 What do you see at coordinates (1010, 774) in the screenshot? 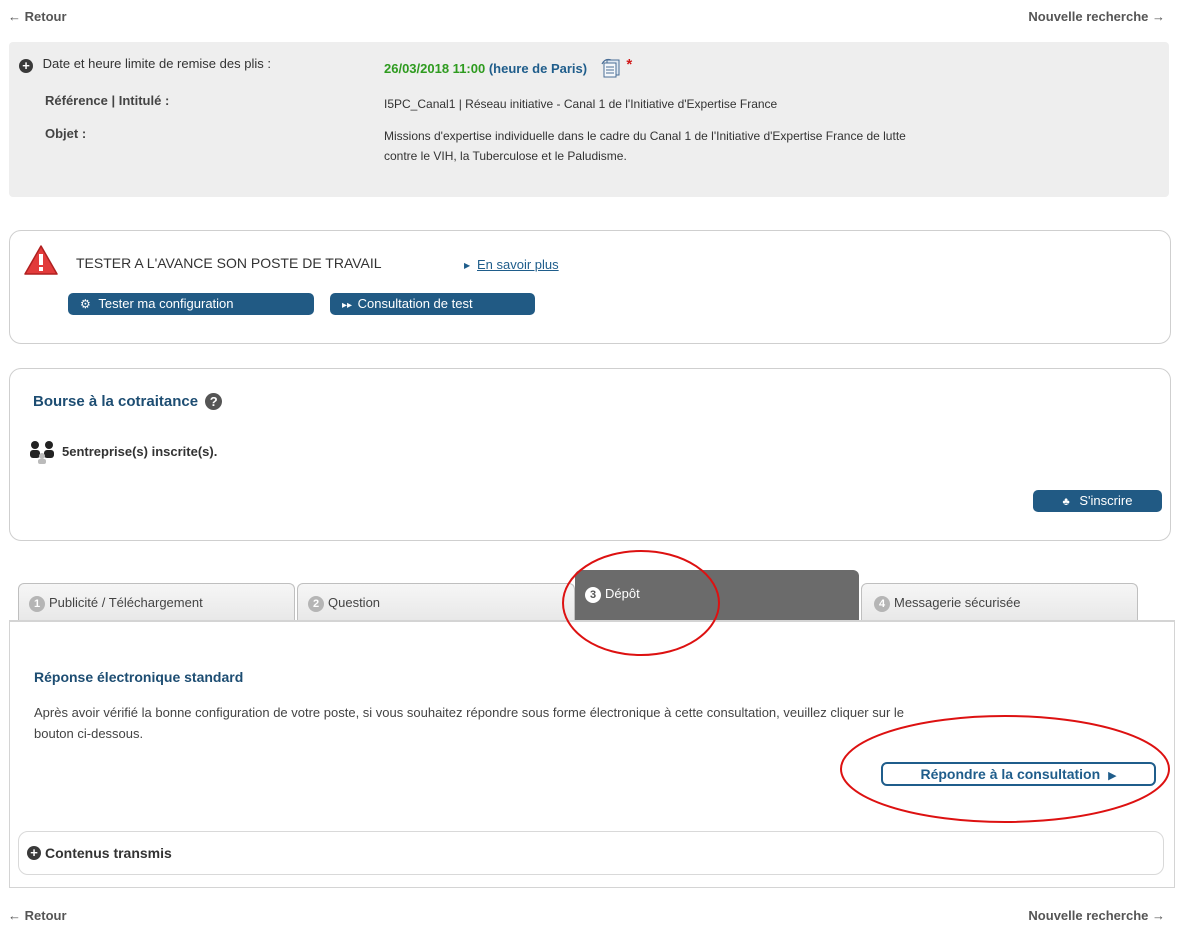
I see `respond-label: Répondre à la consultation` at bounding box center [1010, 774].